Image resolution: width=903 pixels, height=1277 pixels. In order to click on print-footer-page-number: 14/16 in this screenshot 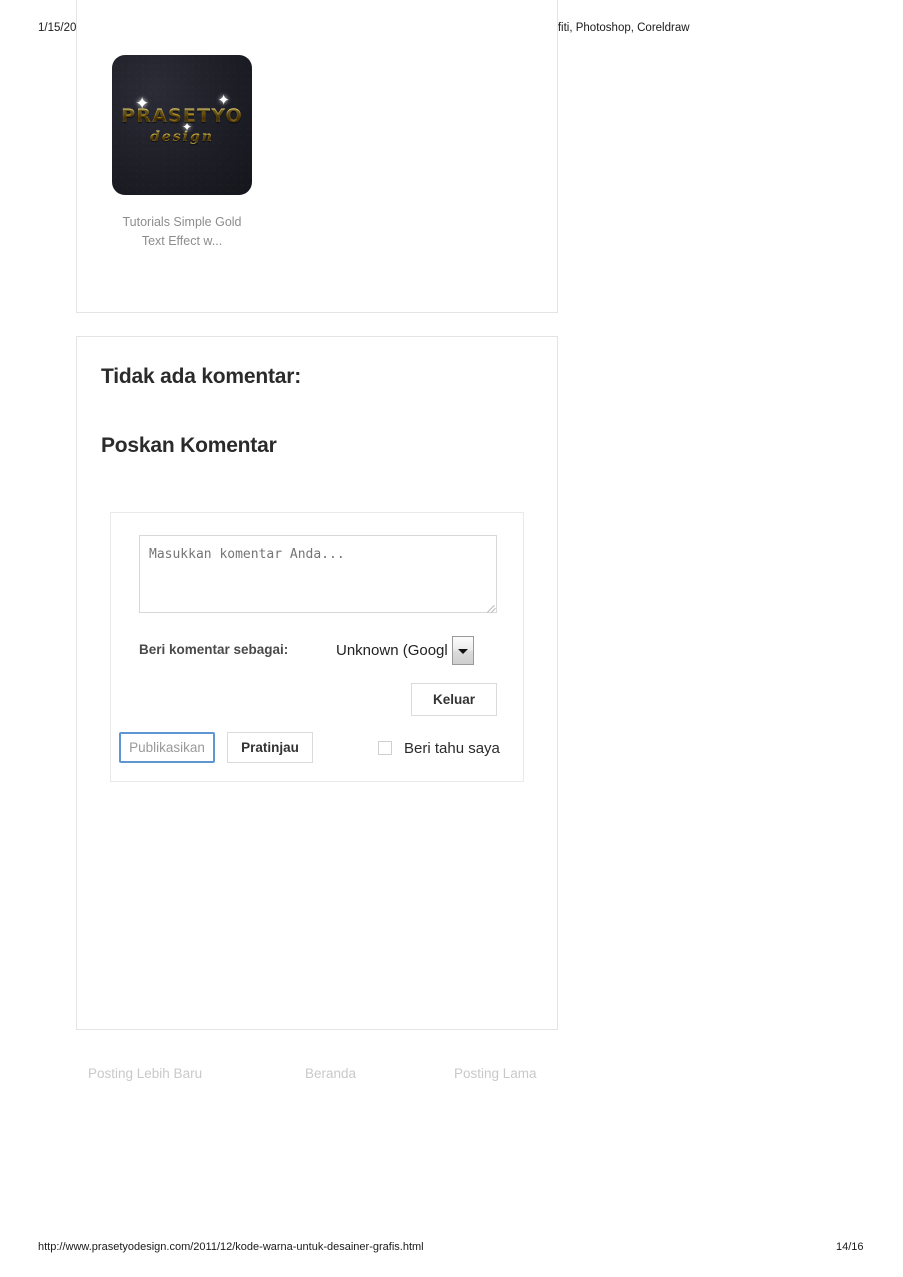, I will do `click(850, 1247)`.